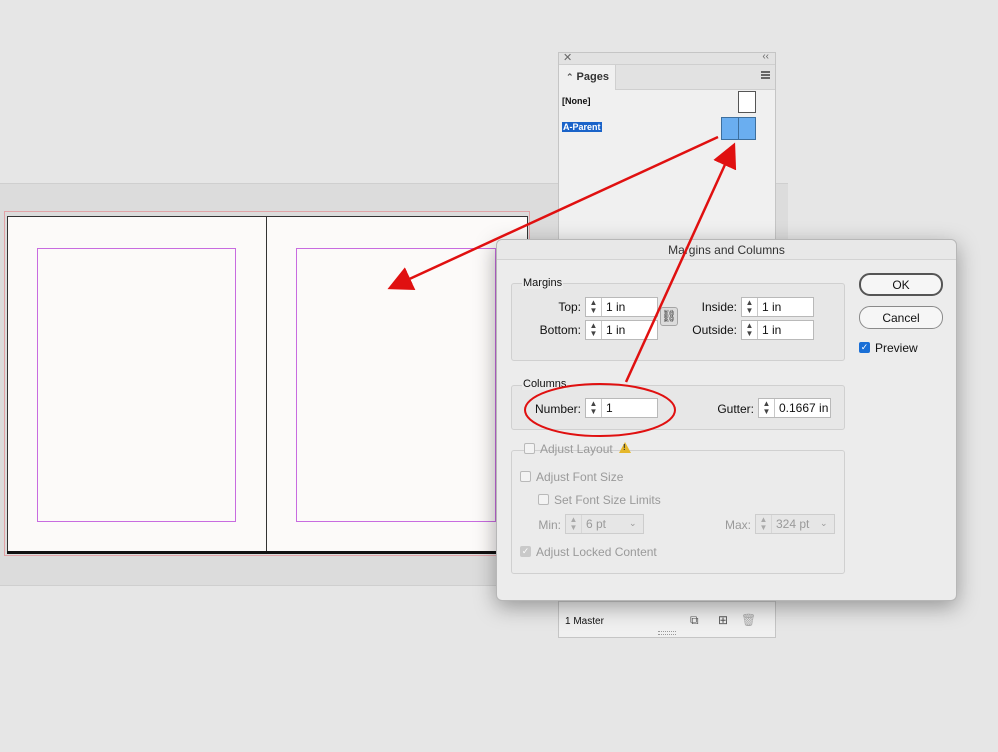 The height and width of the screenshot is (752, 998). I want to click on outside-label: Outside:, so click(714, 330).